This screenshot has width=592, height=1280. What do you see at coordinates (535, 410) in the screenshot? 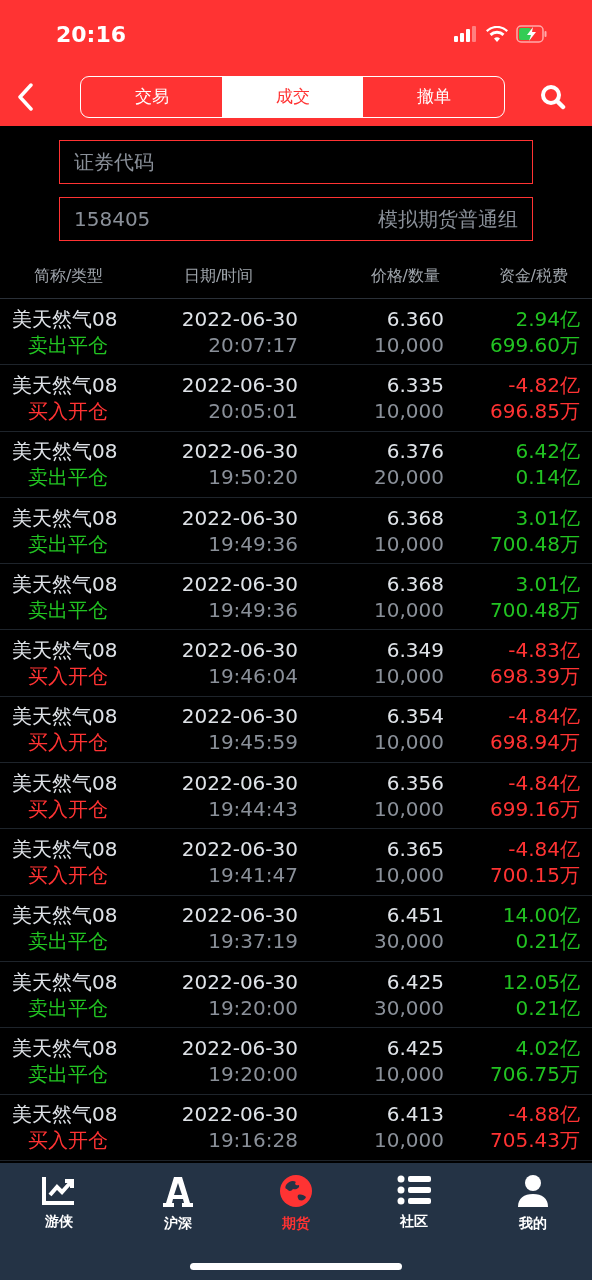
I see `trade-fee: 696.85万` at bounding box center [535, 410].